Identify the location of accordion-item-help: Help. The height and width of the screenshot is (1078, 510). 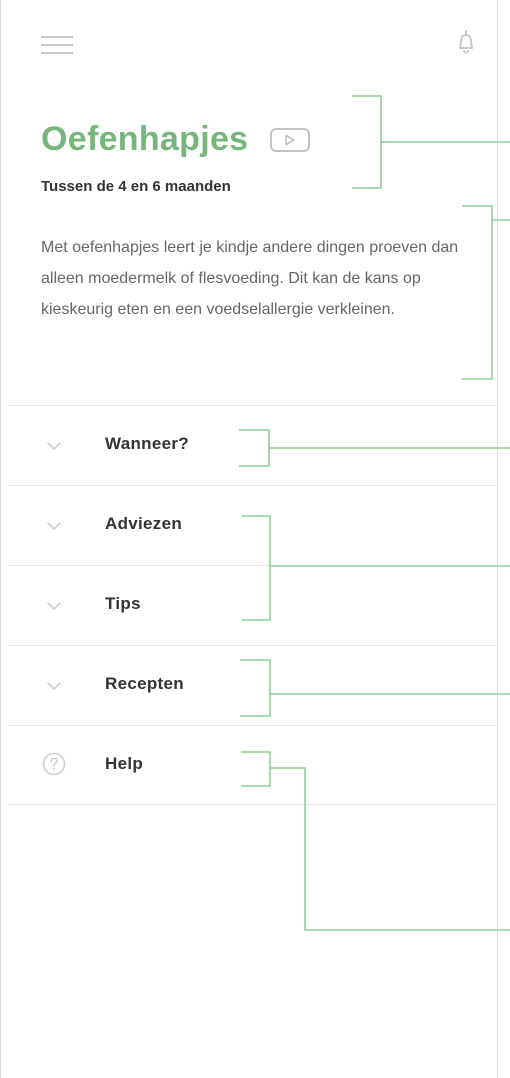
(254, 765).